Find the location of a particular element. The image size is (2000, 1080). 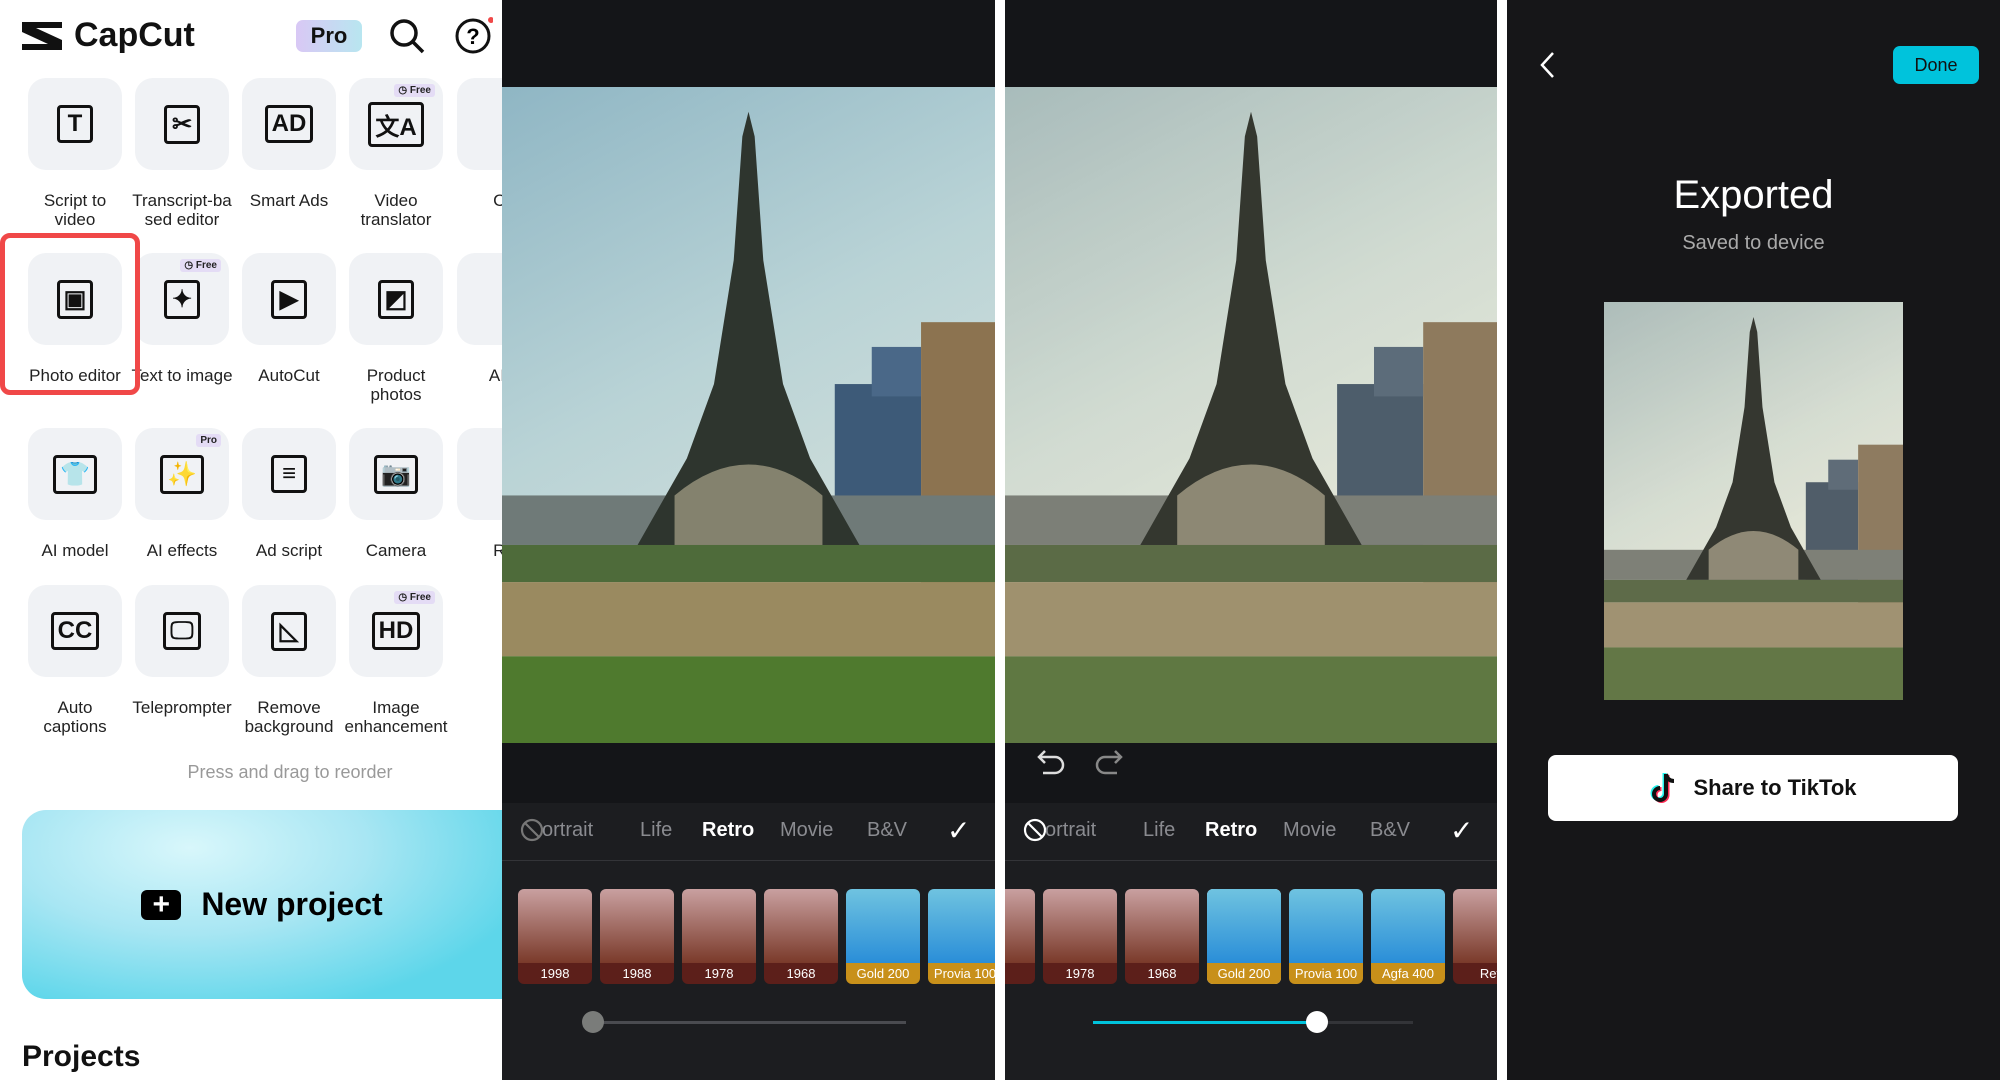

tool-label: AI effects is located at coordinates (182, 550).